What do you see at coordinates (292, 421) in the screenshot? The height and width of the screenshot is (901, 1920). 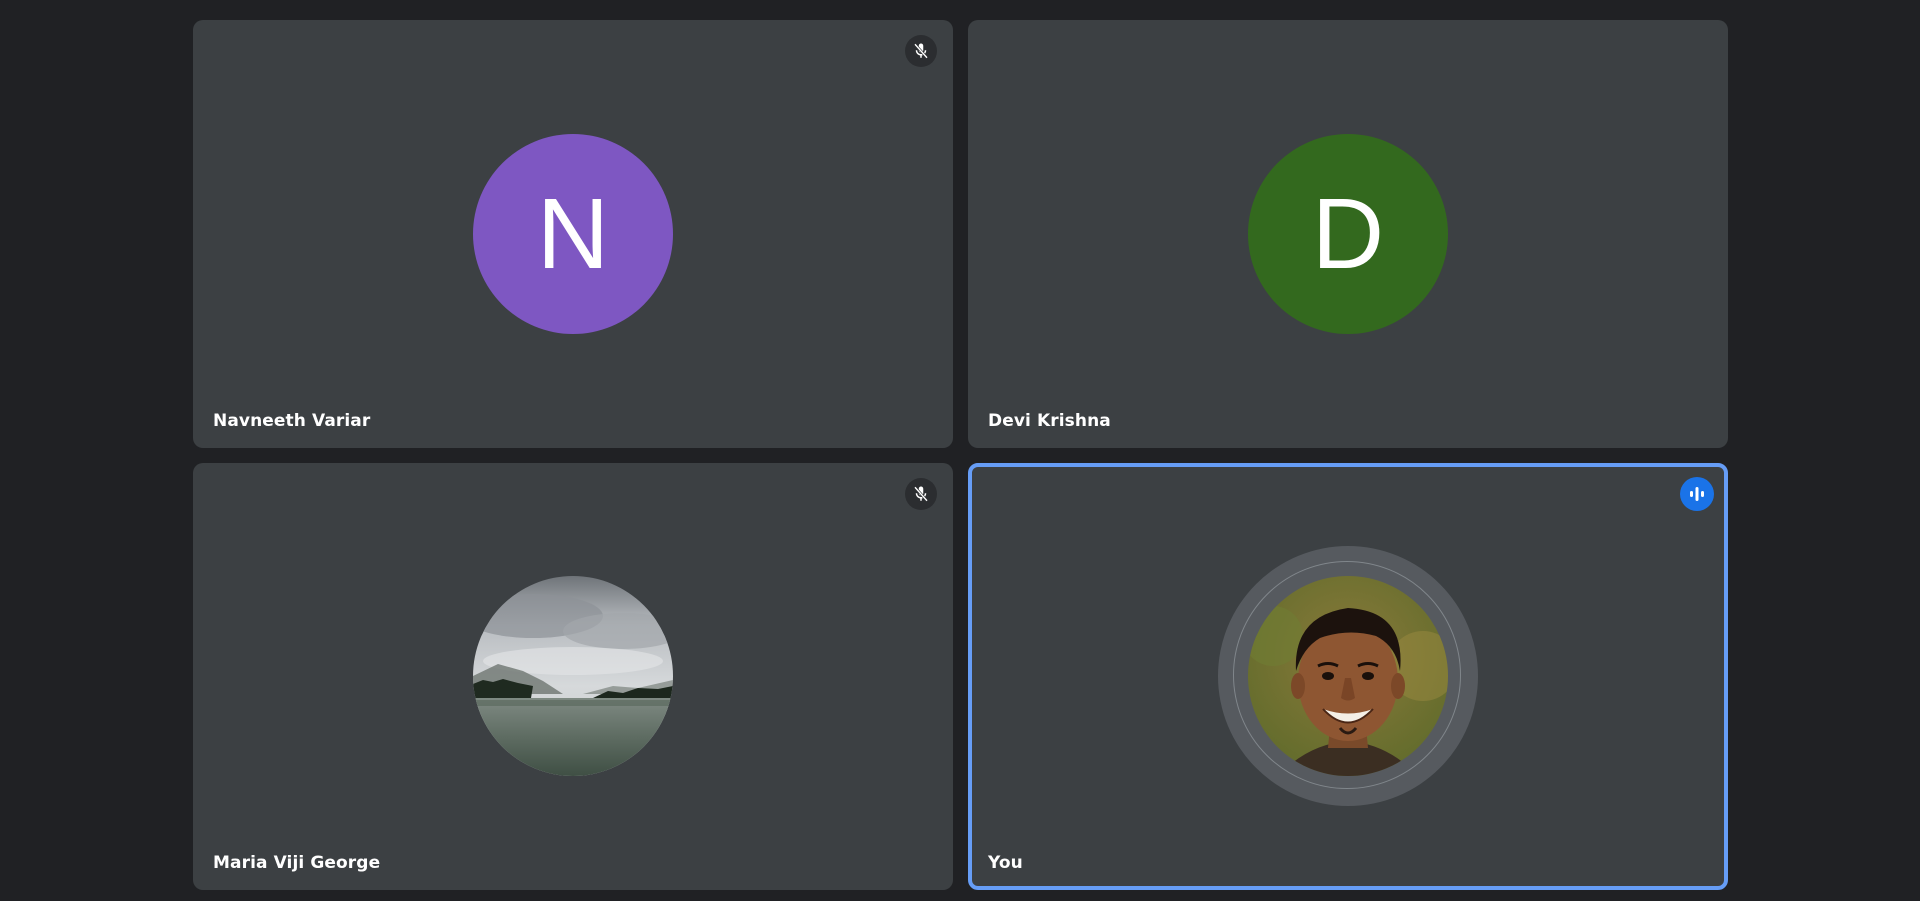 I see `participant-name: Navneeth Variar` at bounding box center [292, 421].